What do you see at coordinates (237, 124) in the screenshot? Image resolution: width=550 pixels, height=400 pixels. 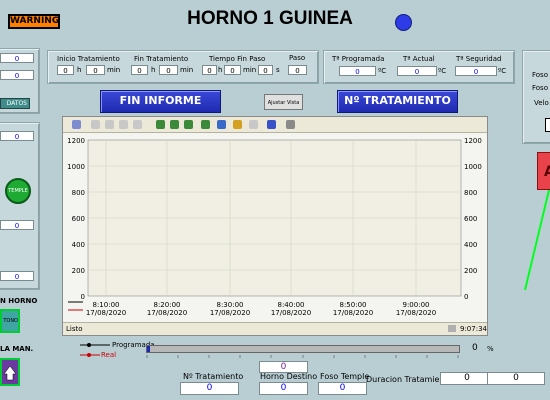 I see `axis-scale-icon` at bounding box center [237, 124].